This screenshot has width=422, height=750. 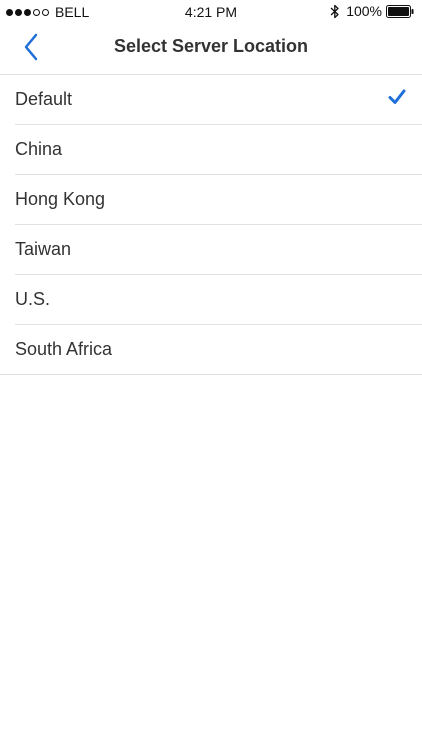 I want to click on list-item-us: U.S., so click(x=218, y=300).